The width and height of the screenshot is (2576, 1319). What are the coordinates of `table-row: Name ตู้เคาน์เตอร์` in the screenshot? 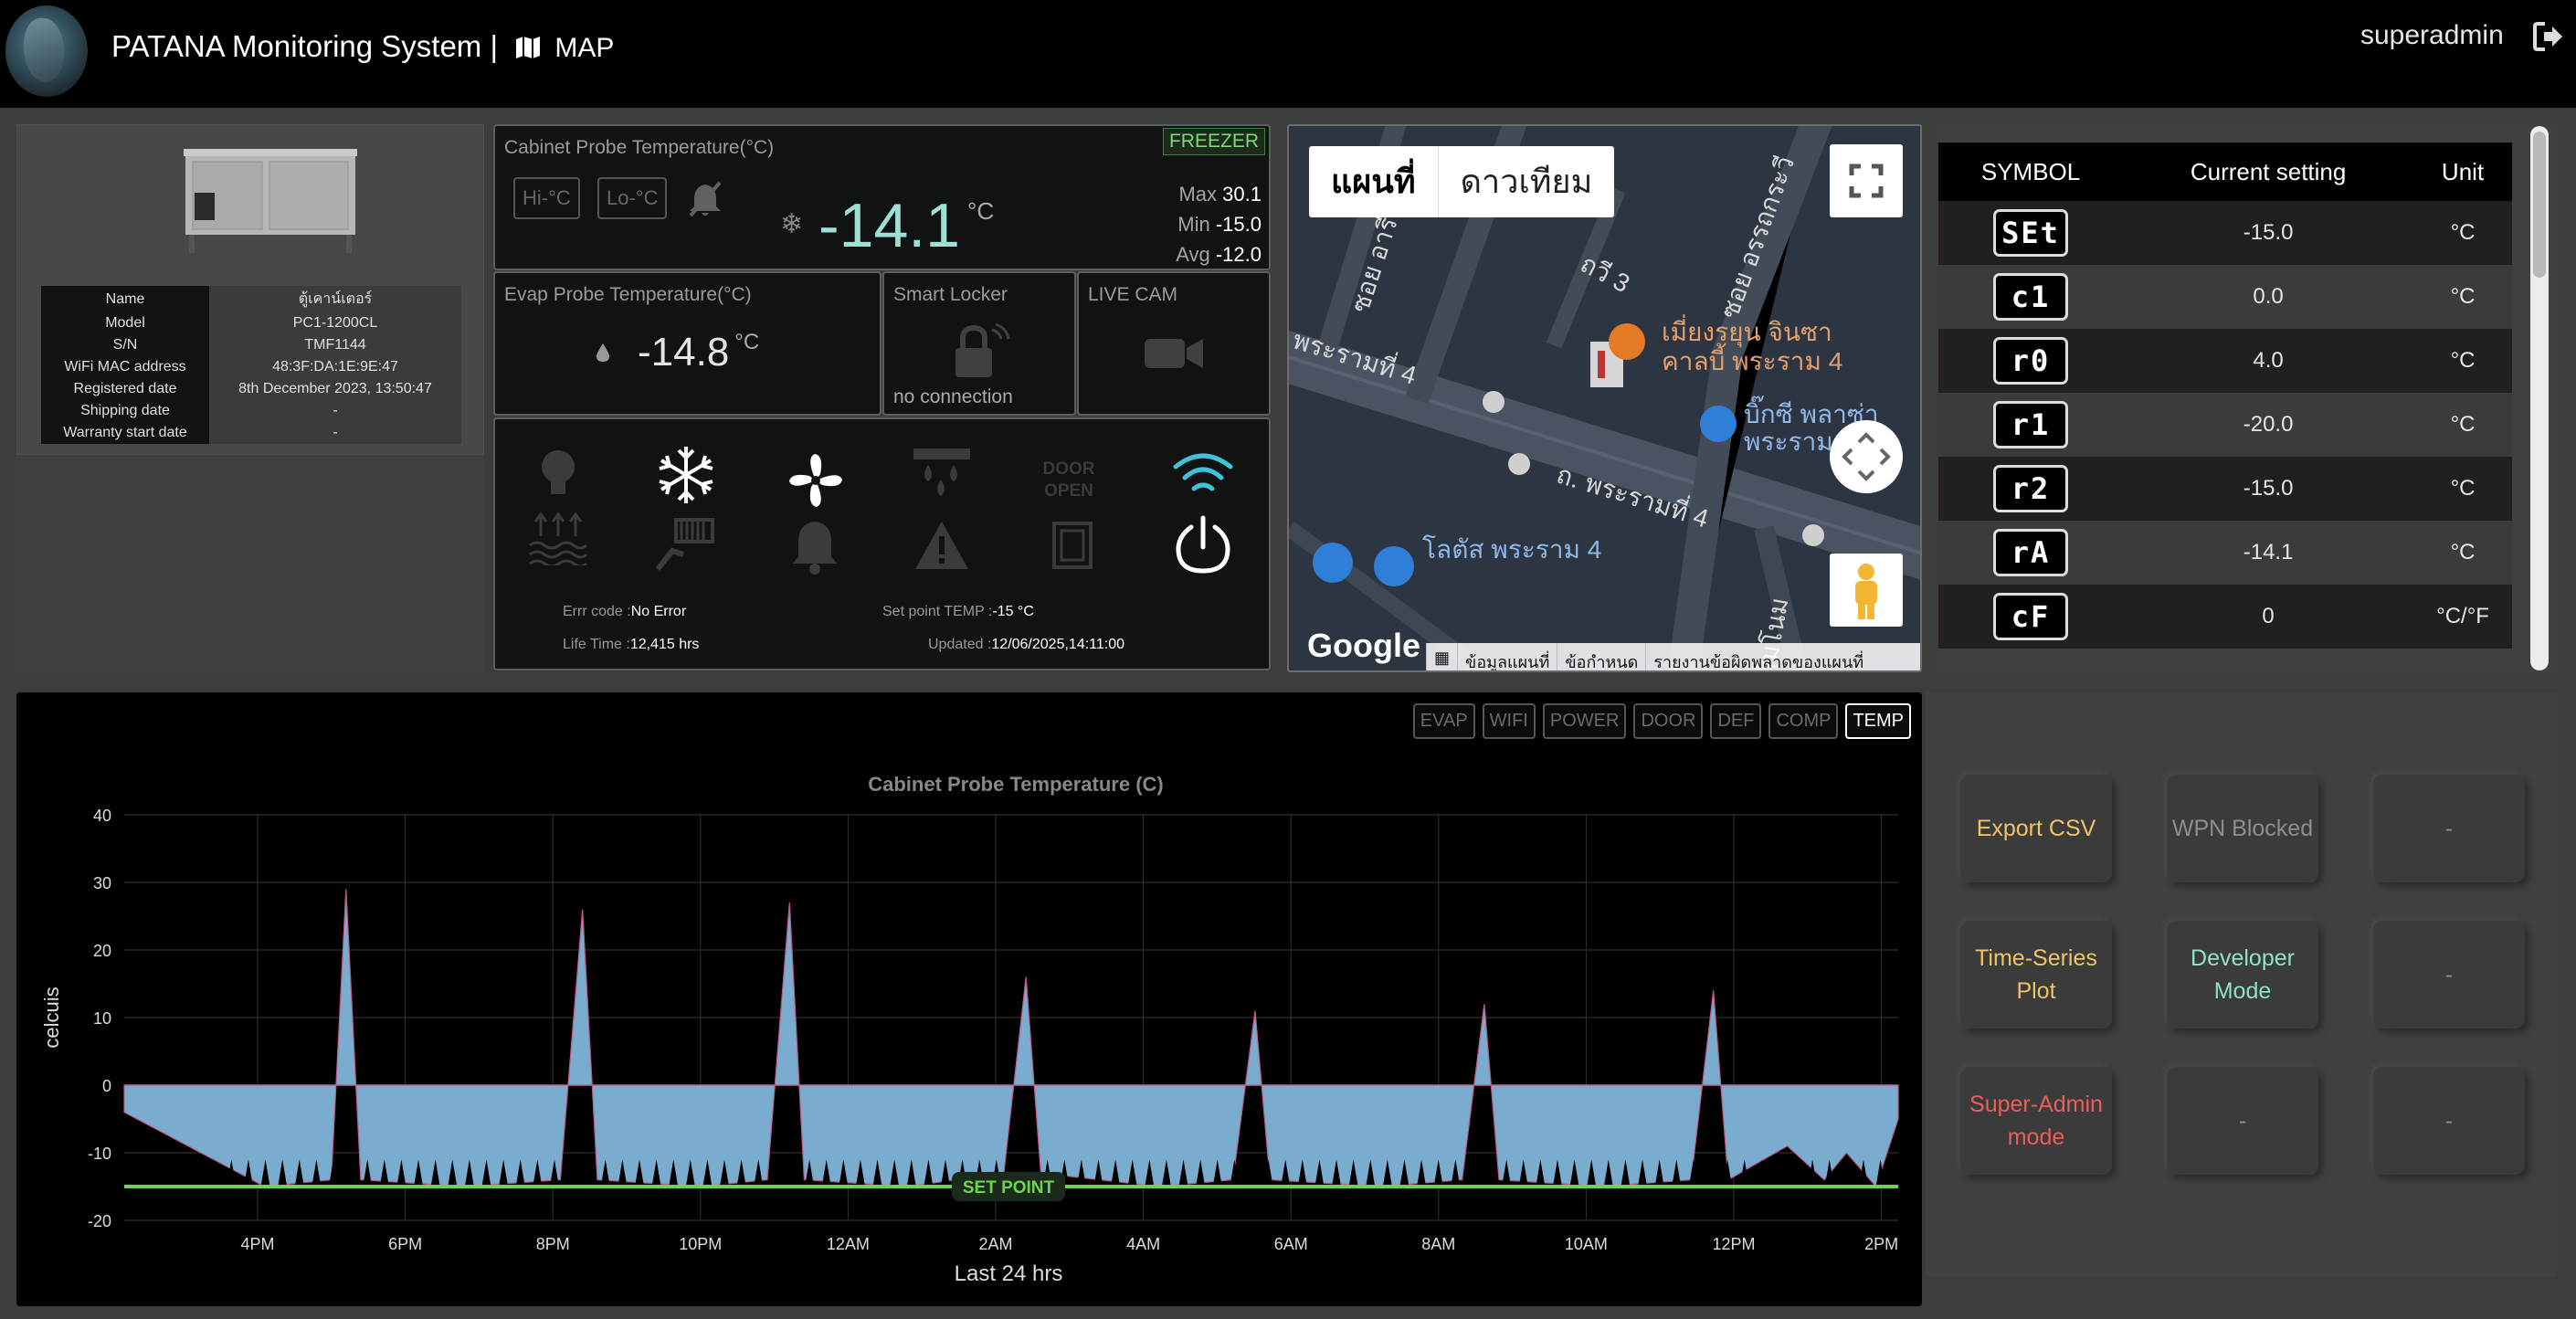 It's located at (251, 299).